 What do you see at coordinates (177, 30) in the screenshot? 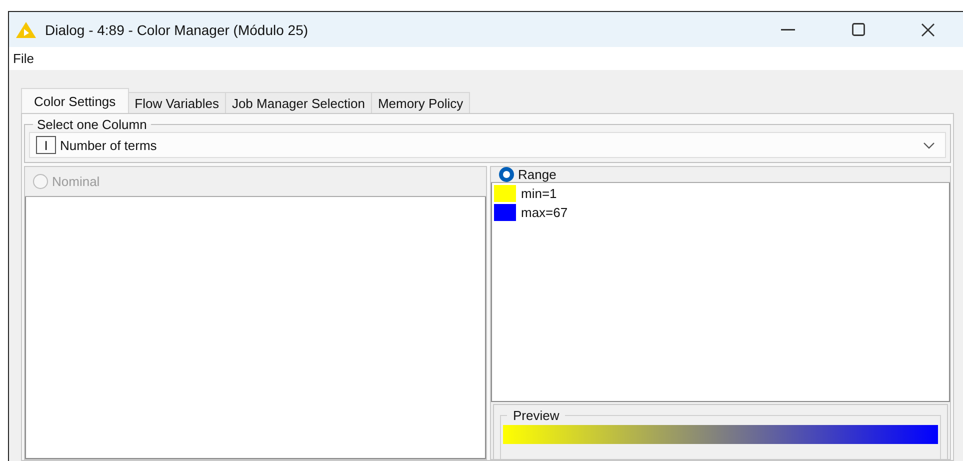
I see `window-title: Dialog - 4:89 - Color Manager (Módulo 25)` at bounding box center [177, 30].